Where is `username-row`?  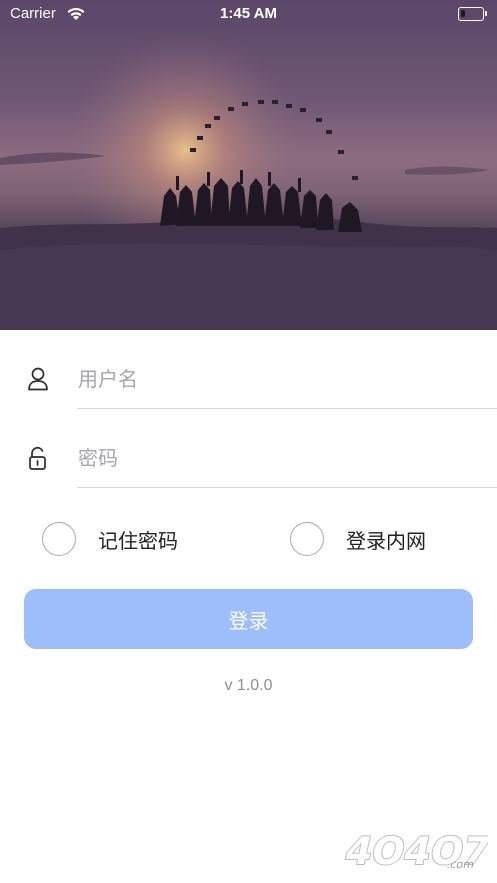 username-row is located at coordinates (248, 379).